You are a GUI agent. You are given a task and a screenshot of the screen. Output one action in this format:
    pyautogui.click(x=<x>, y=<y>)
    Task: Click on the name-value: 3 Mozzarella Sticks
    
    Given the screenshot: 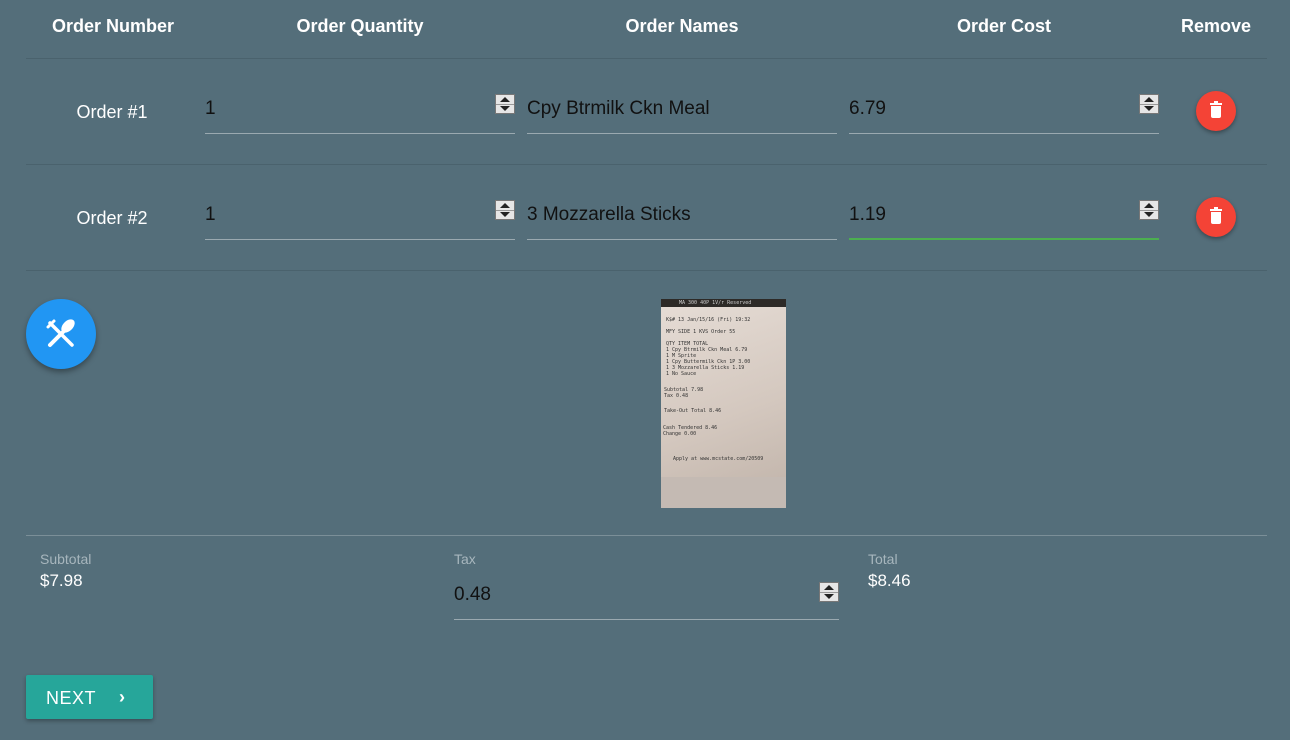 What is the action you would take?
    pyautogui.click(x=609, y=214)
    